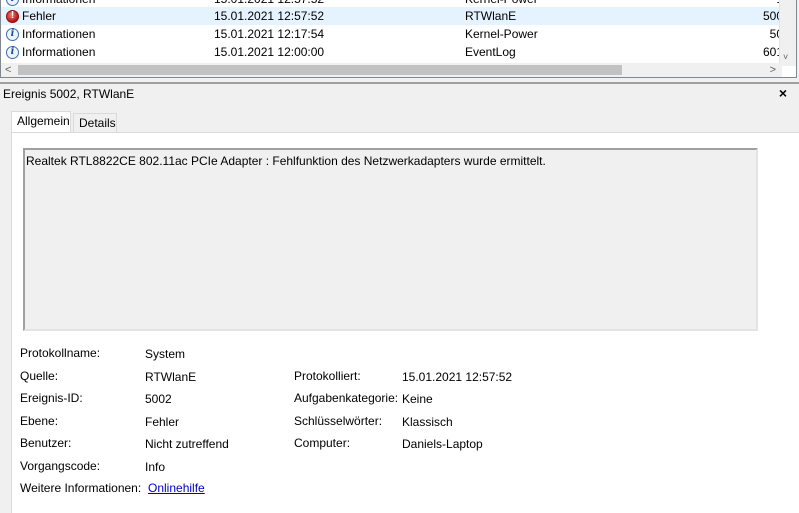 This screenshot has width=799, height=513. Describe the element at coordinates (39, 376) in the screenshot. I see `quelle-label: Quelle:` at that location.